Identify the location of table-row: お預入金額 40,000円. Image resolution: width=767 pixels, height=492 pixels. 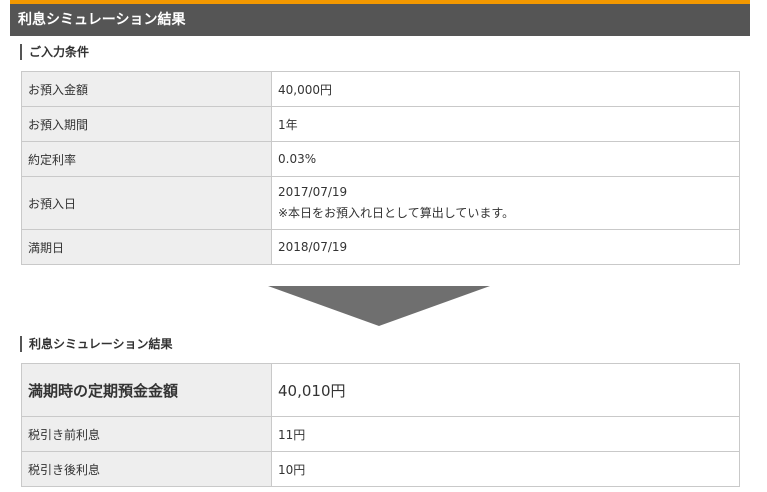
(380, 89).